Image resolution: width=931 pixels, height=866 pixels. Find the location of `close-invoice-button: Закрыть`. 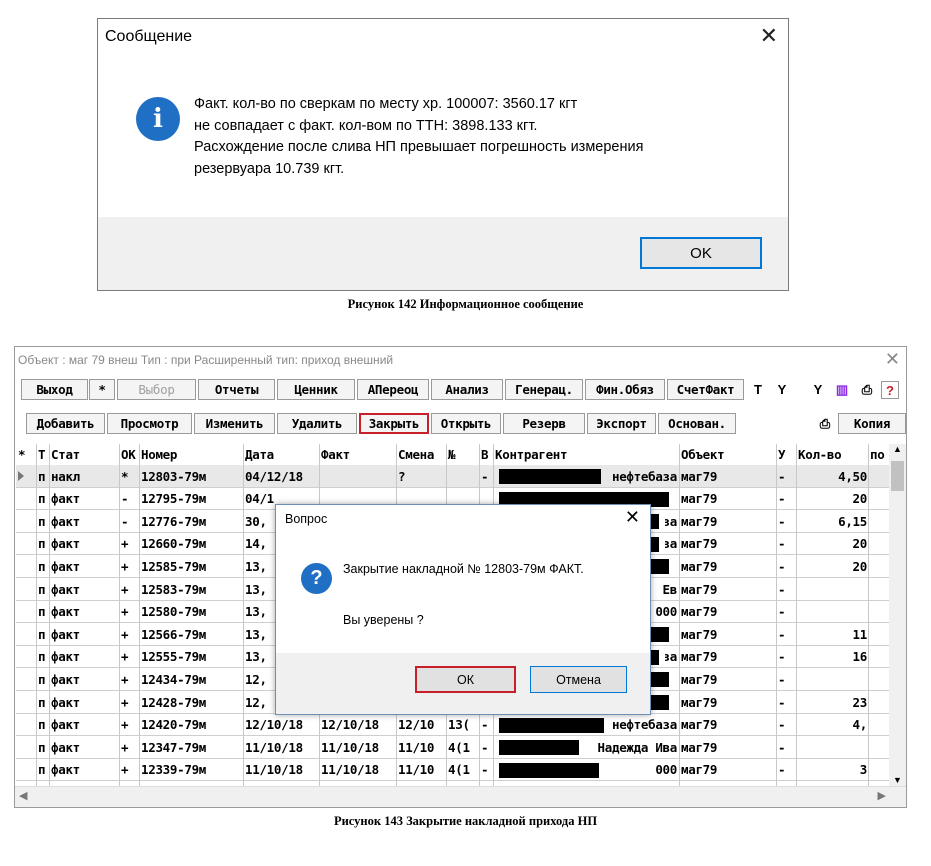

close-invoice-button: Закрыть is located at coordinates (394, 423).